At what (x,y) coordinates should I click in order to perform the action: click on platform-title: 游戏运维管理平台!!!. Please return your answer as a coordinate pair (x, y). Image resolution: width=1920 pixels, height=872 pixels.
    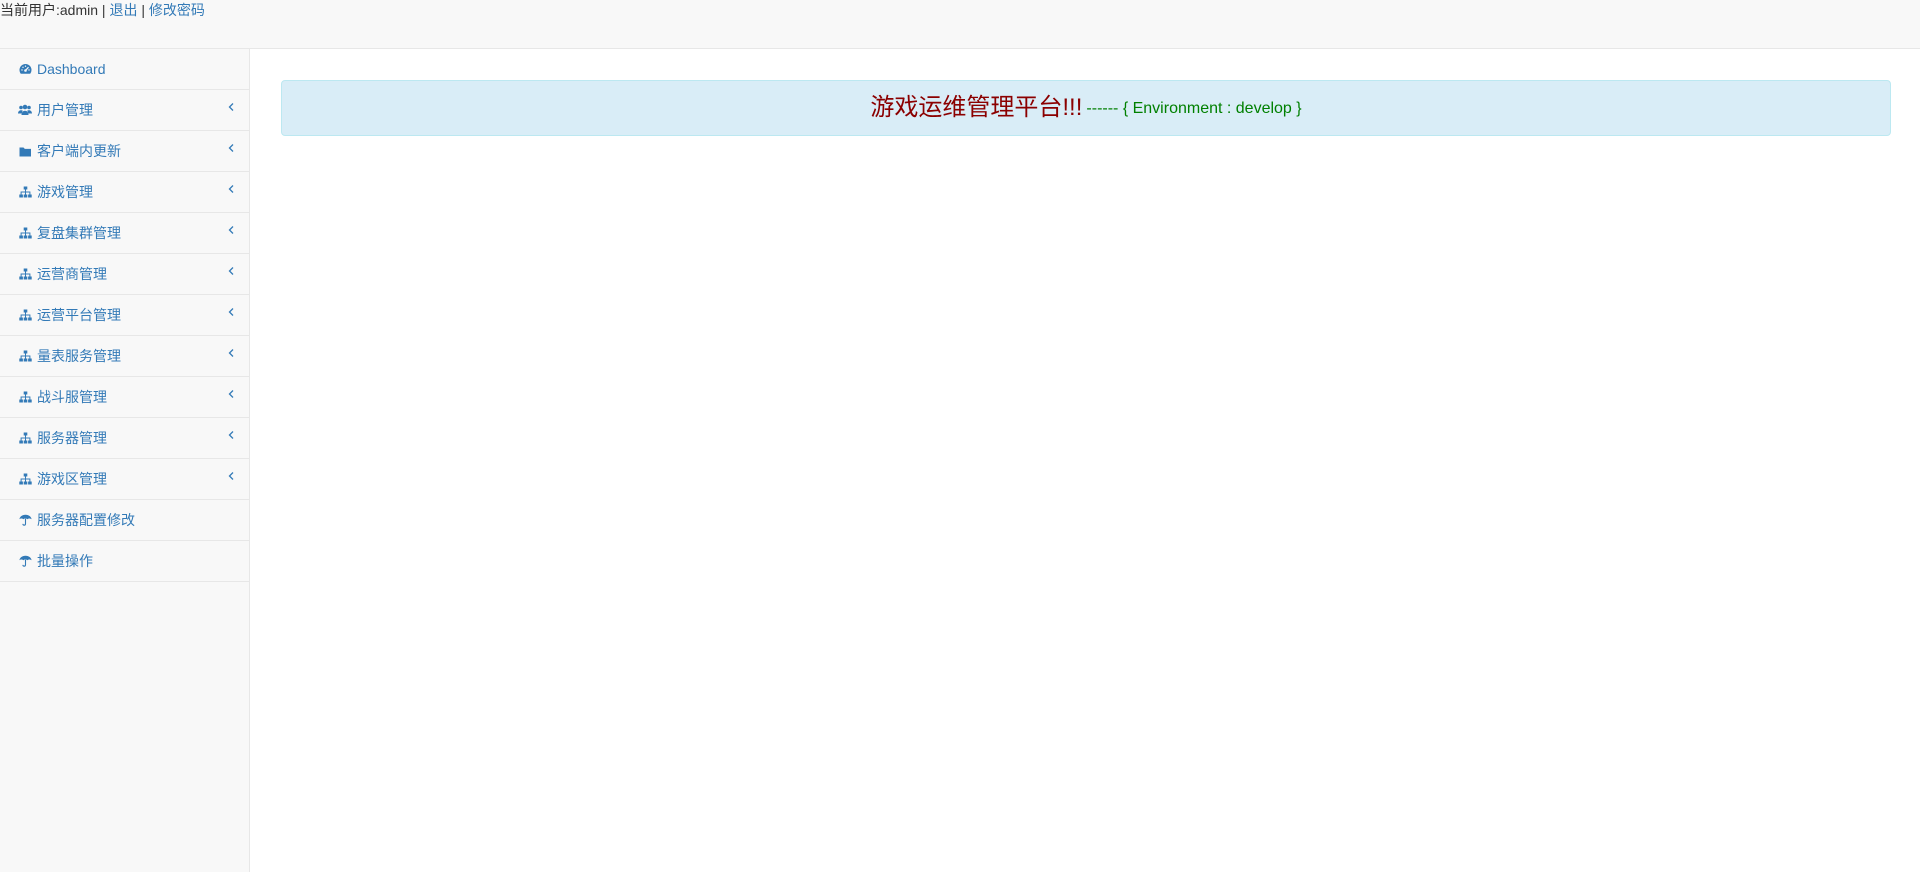
    Looking at the image, I should click on (976, 107).